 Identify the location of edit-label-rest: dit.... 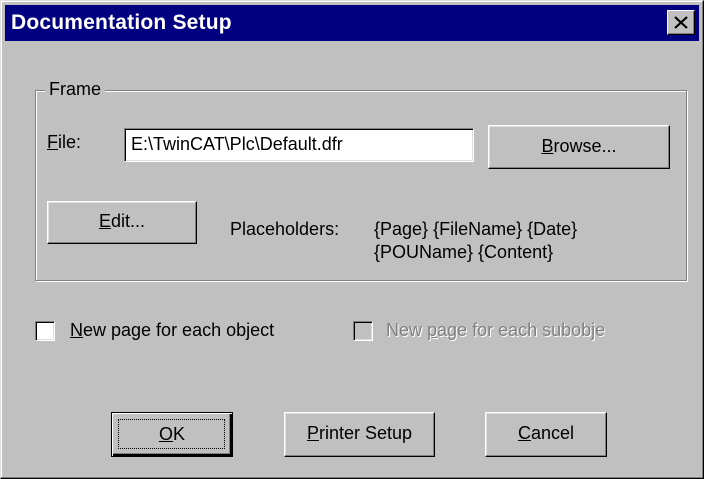
(128, 221).